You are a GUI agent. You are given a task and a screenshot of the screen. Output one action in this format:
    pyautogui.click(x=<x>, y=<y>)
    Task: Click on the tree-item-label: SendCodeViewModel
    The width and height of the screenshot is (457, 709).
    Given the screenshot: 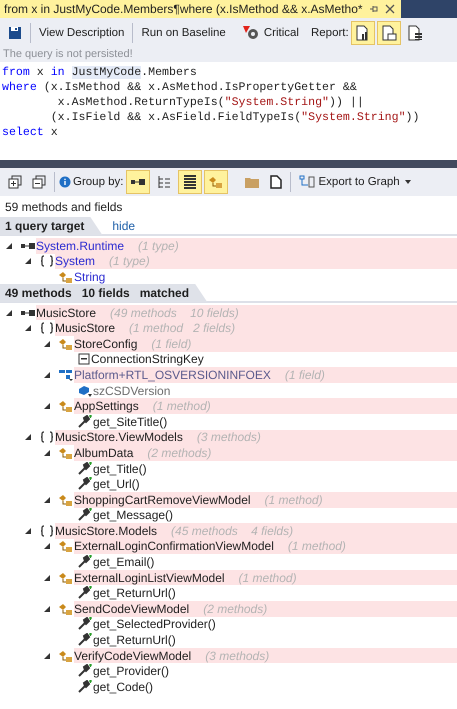 What is the action you would take?
    pyautogui.click(x=132, y=609)
    